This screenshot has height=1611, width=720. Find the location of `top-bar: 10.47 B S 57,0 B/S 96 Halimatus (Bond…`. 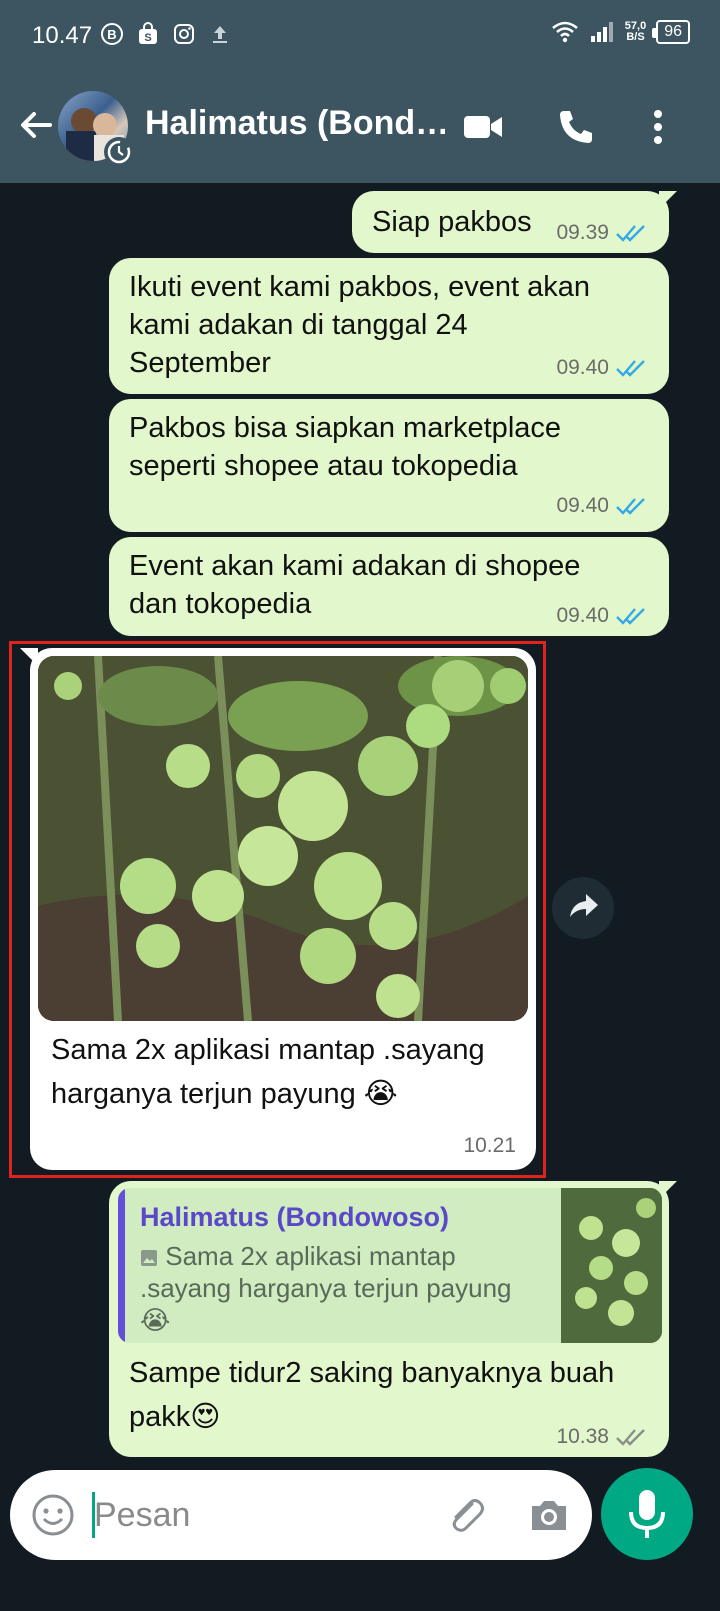

top-bar: 10.47 B S 57,0 B/S 96 Halimatus (Bond… is located at coordinates (360, 91).